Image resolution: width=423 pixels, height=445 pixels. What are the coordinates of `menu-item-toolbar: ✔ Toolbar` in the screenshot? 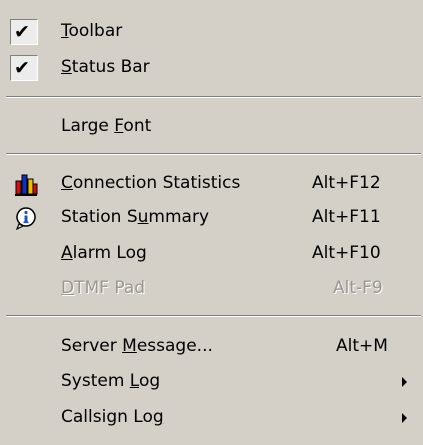 It's located at (211, 31).